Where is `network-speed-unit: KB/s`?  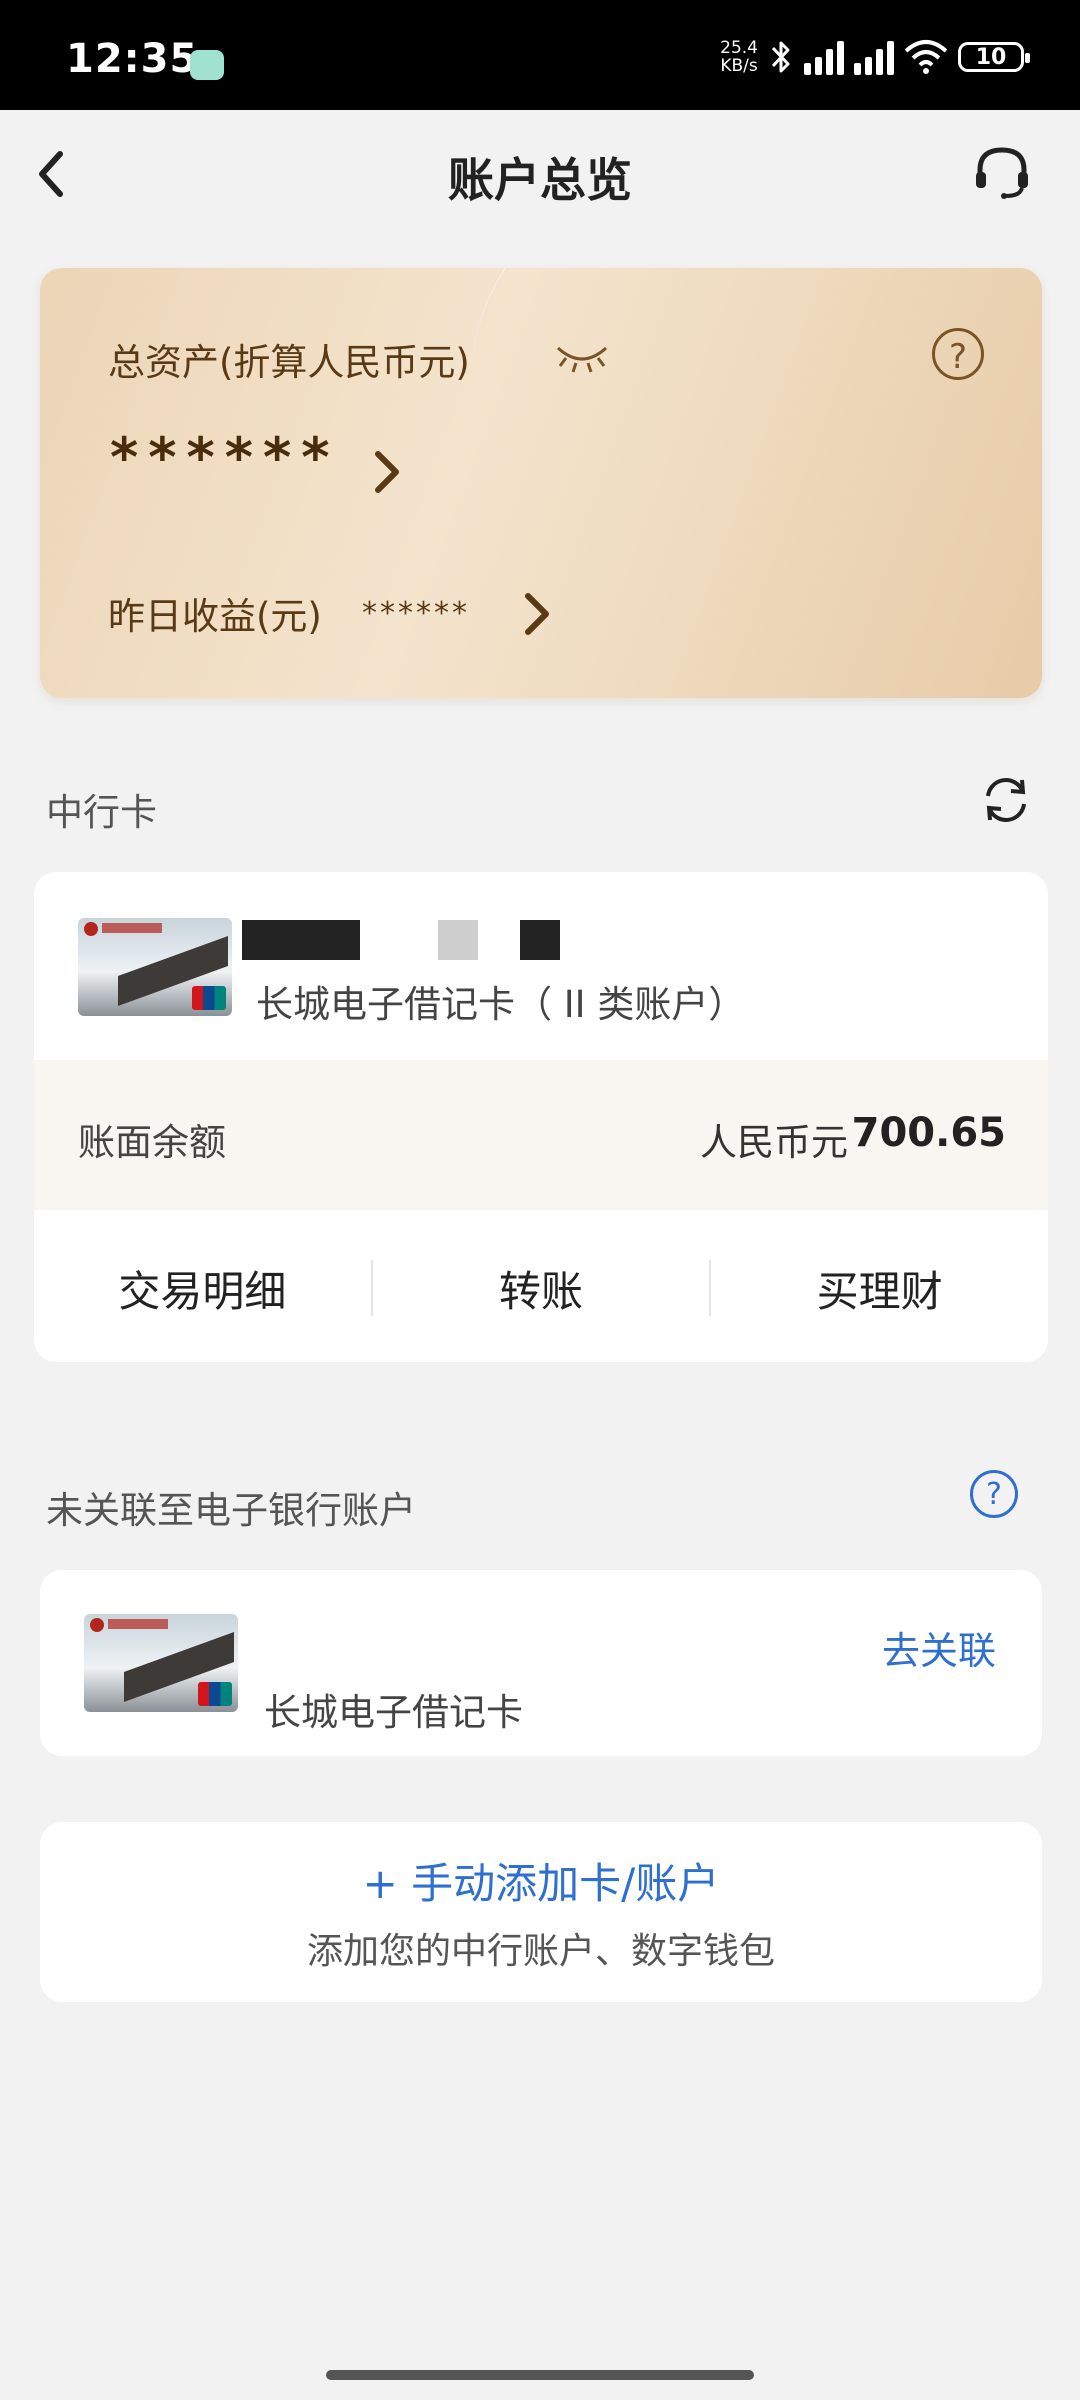
network-speed-unit: KB/s is located at coordinates (739, 66).